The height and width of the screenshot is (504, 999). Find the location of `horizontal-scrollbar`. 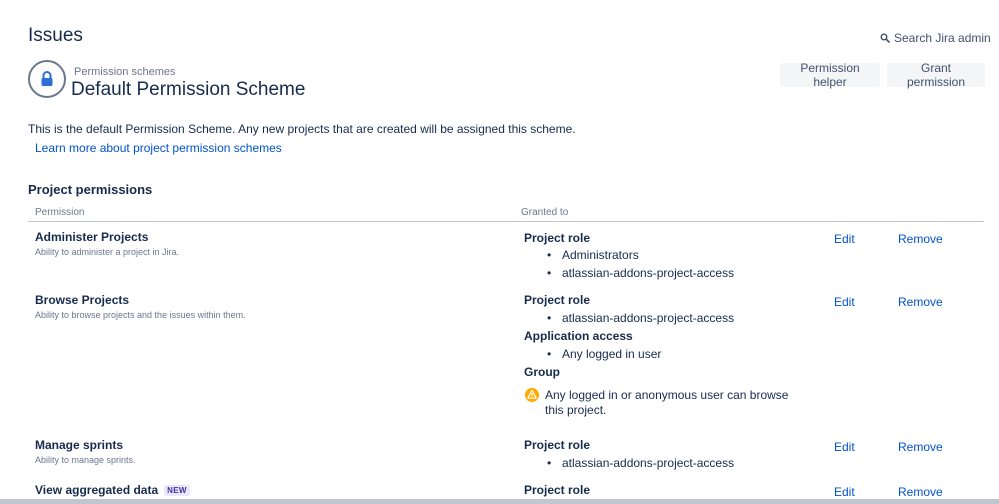

horizontal-scrollbar is located at coordinates (499, 501).